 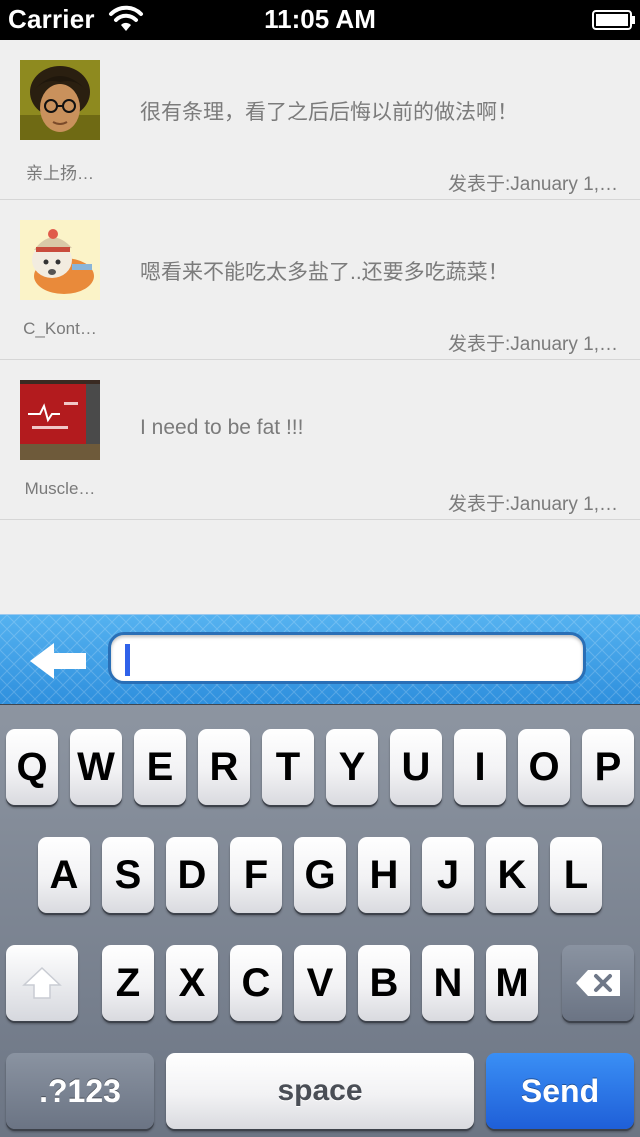 What do you see at coordinates (384, 983) in the screenshot?
I see `key-b: B` at bounding box center [384, 983].